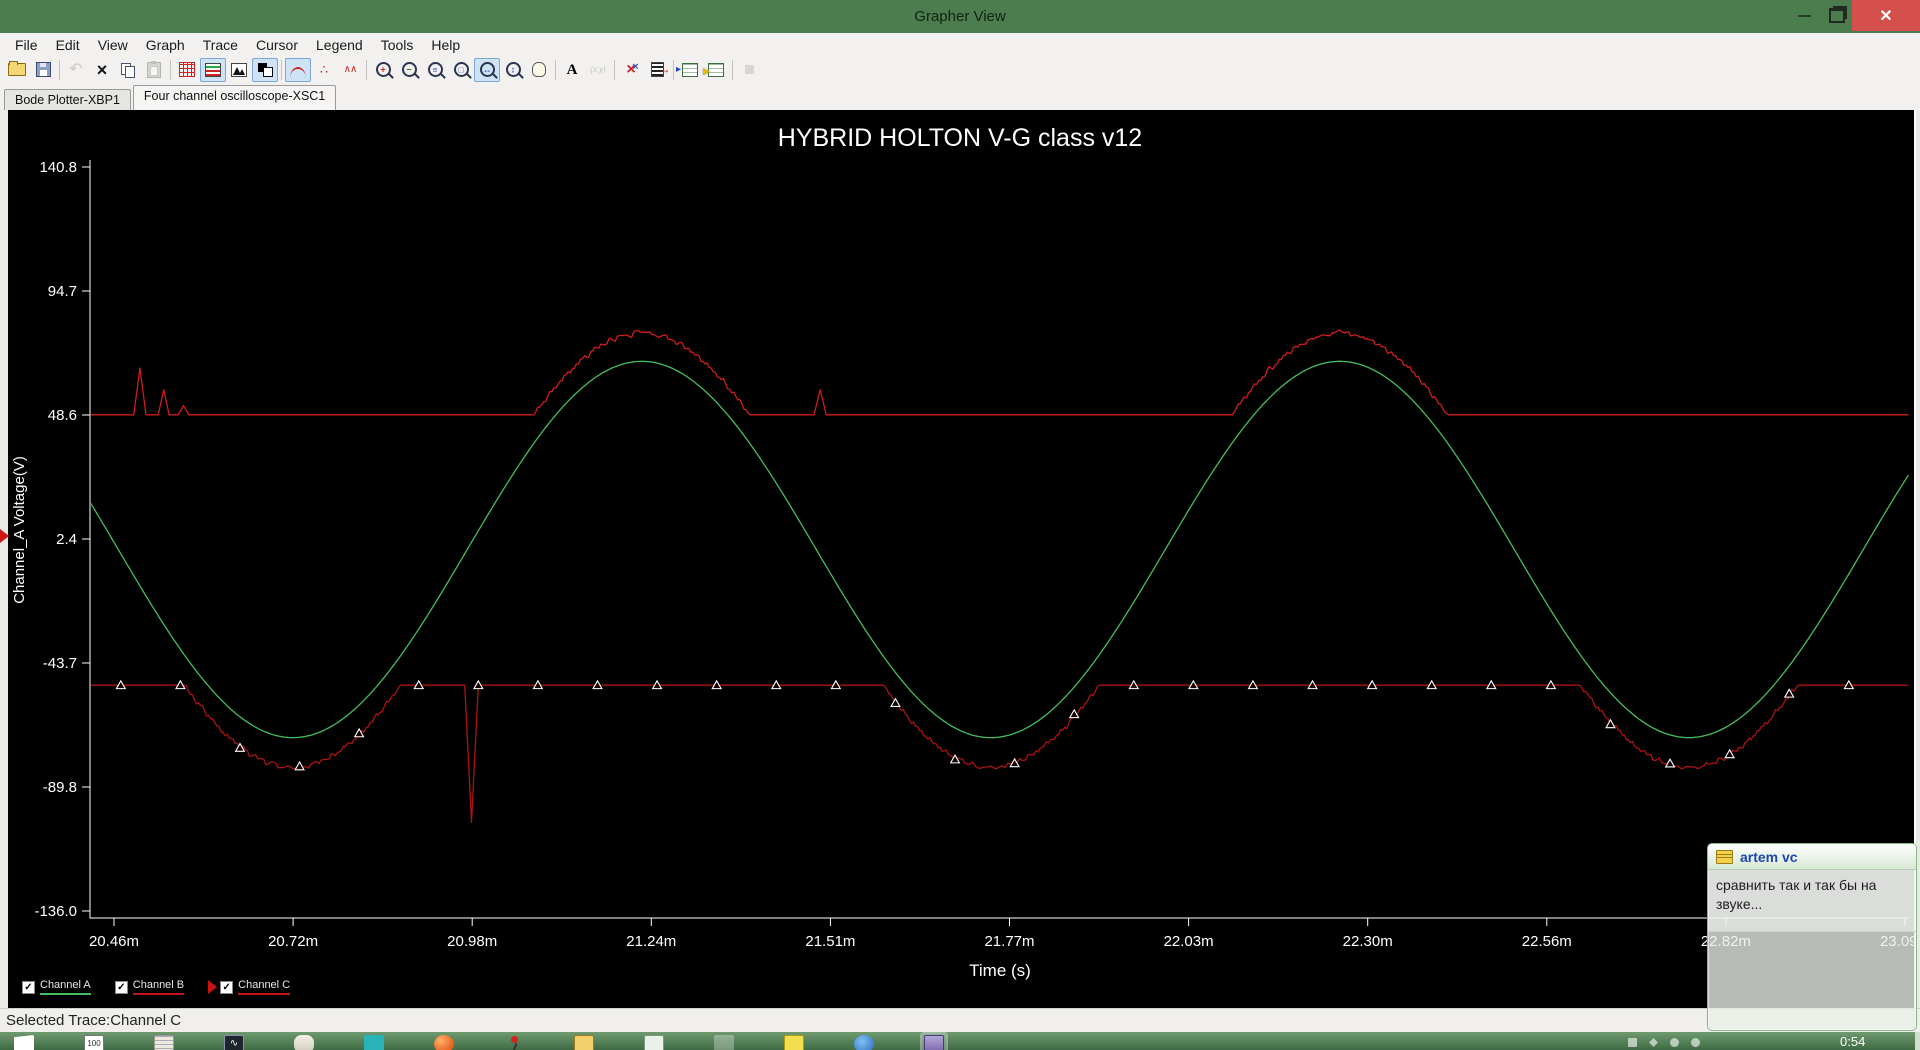 The width and height of the screenshot is (1920, 1050). What do you see at coordinates (830, 941) in the screenshot?
I see `x-tick-label: 21.51m` at bounding box center [830, 941].